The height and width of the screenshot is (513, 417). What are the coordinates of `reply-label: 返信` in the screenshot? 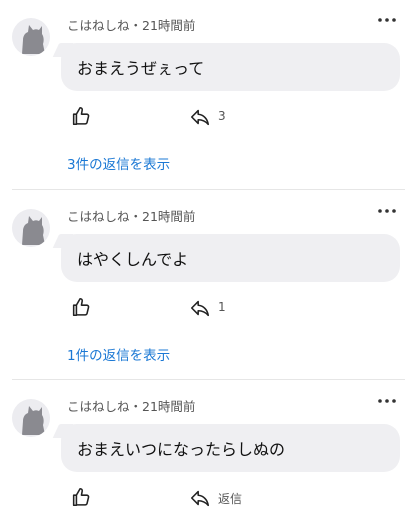 It's located at (230, 498).